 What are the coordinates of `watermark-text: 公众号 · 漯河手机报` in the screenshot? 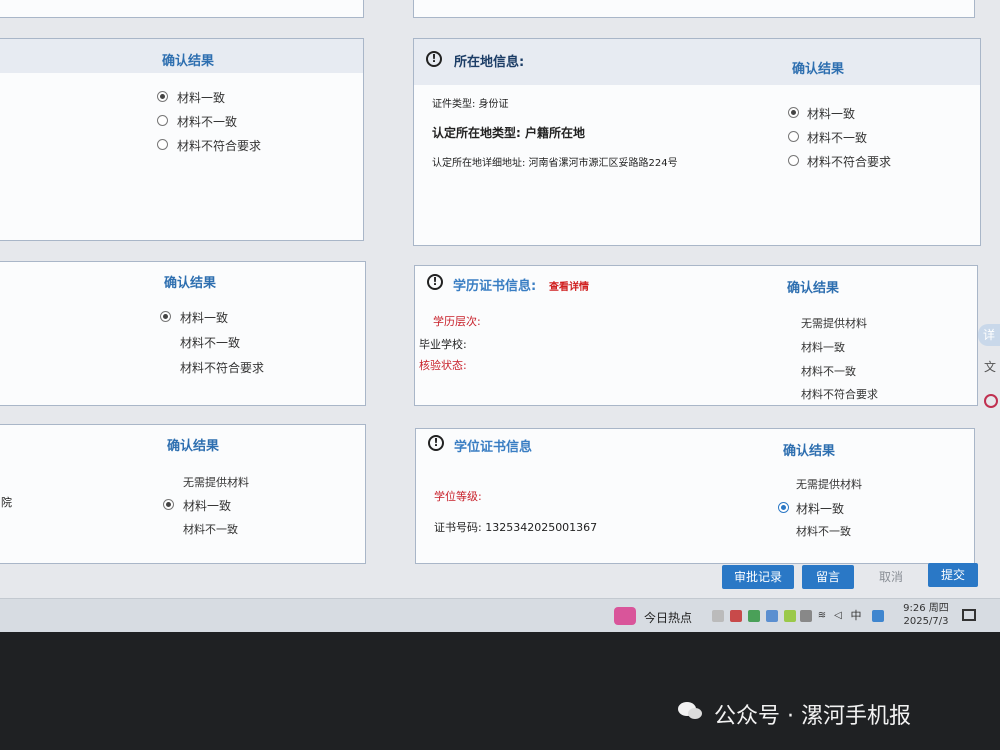 It's located at (812, 716).